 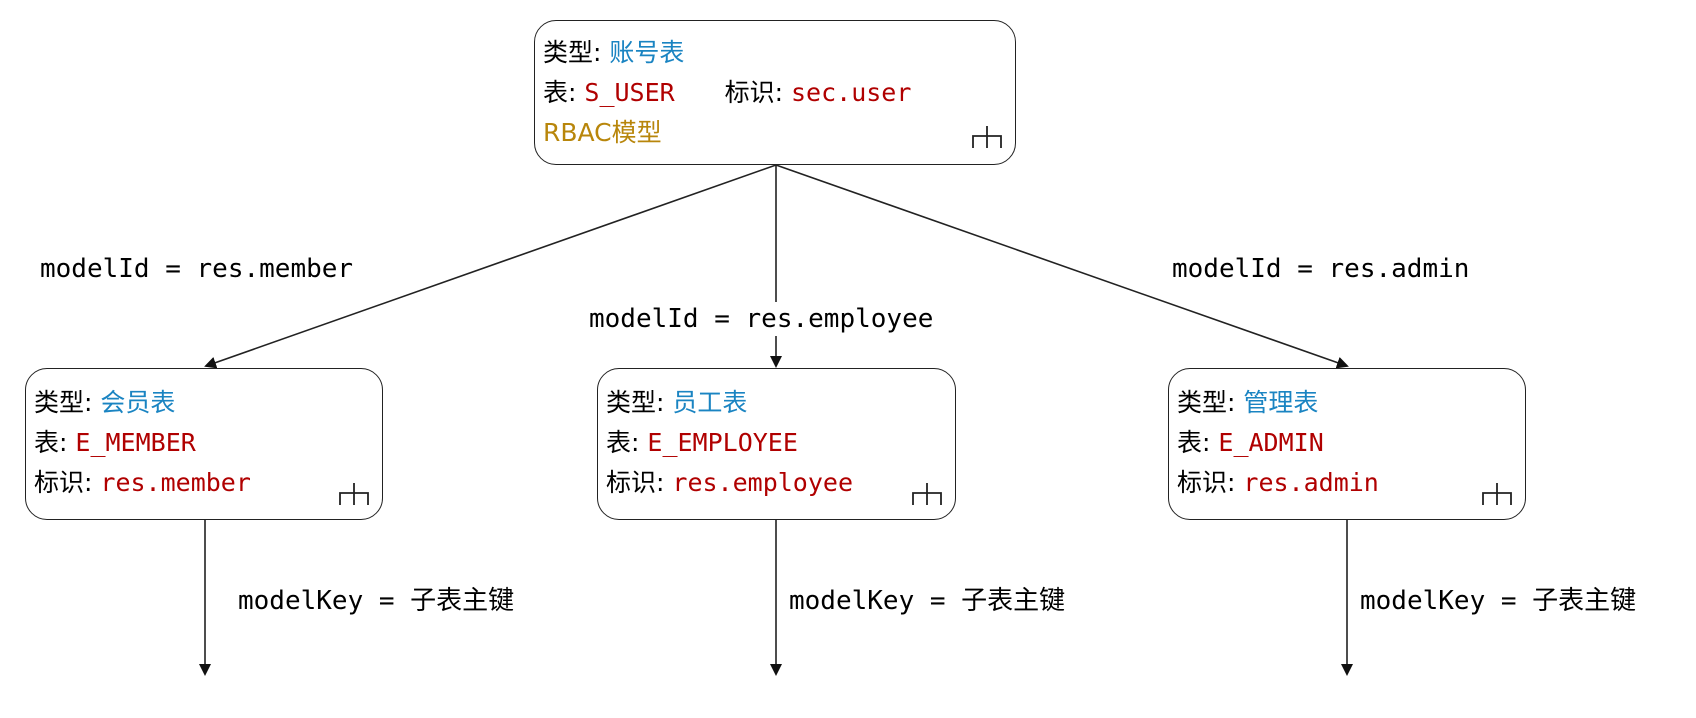 What do you see at coordinates (135, 442) in the screenshot?
I see `table-value: E_MEMBER` at bounding box center [135, 442].